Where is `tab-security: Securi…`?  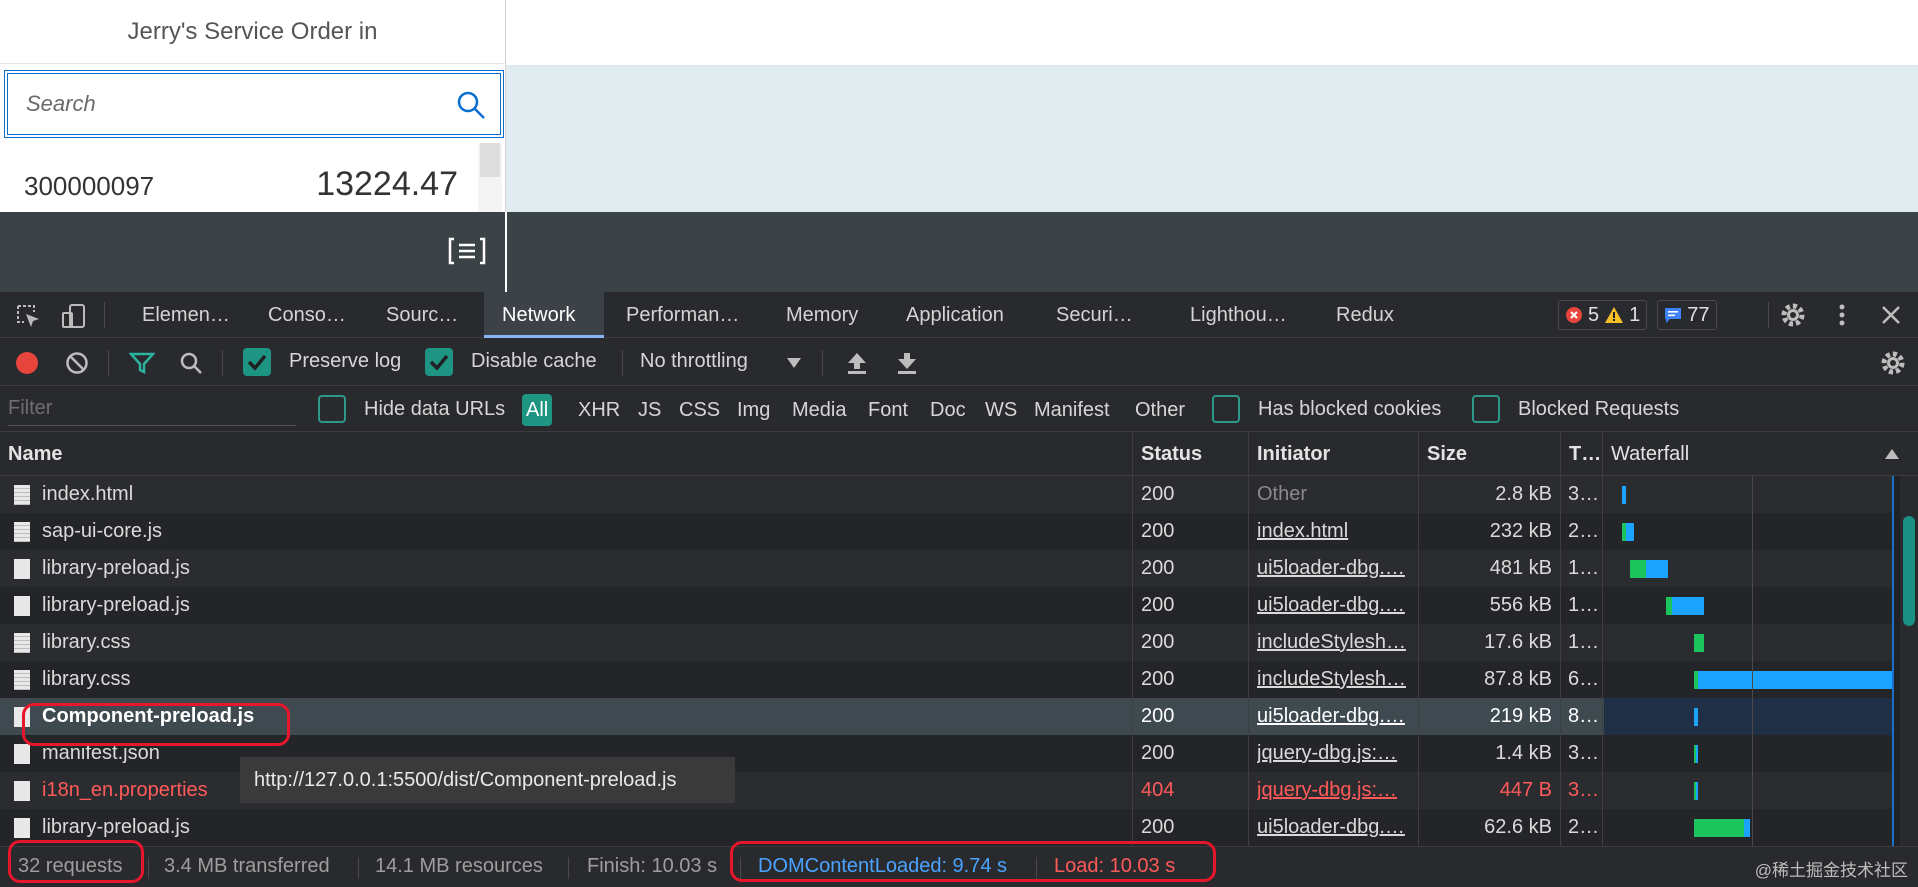
tab-security: Securi… is located at coordinates (1094, 315).